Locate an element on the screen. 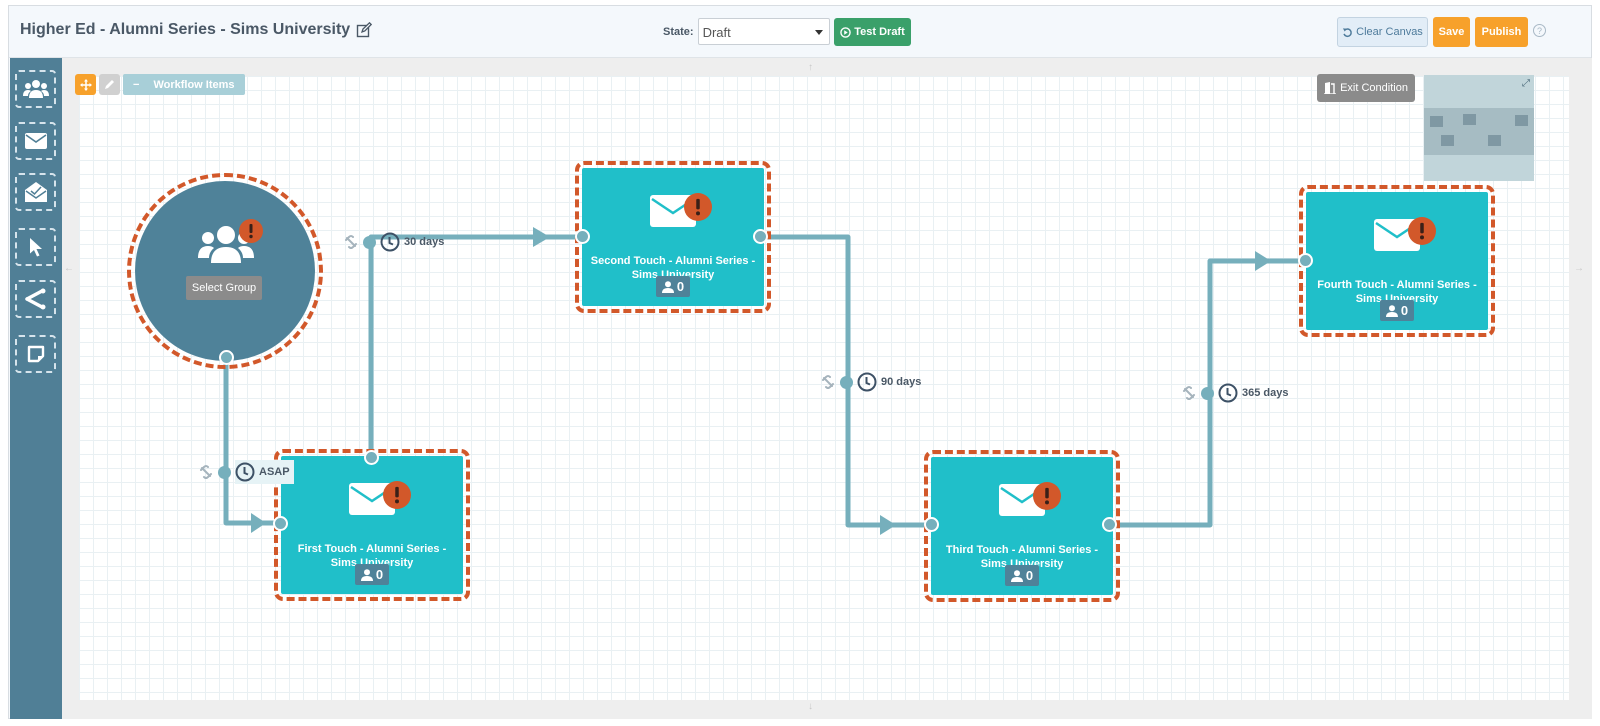 The width and height of the screenshot is (1600, 726). start-group-node: Select Group is located at coordinates (225, 271).